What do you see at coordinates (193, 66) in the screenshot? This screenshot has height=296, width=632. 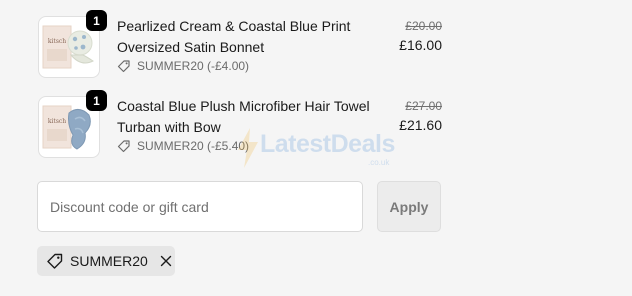 I see `discount-text: SUMMER20 (-£4.00)` at bounding box center [193, 66].